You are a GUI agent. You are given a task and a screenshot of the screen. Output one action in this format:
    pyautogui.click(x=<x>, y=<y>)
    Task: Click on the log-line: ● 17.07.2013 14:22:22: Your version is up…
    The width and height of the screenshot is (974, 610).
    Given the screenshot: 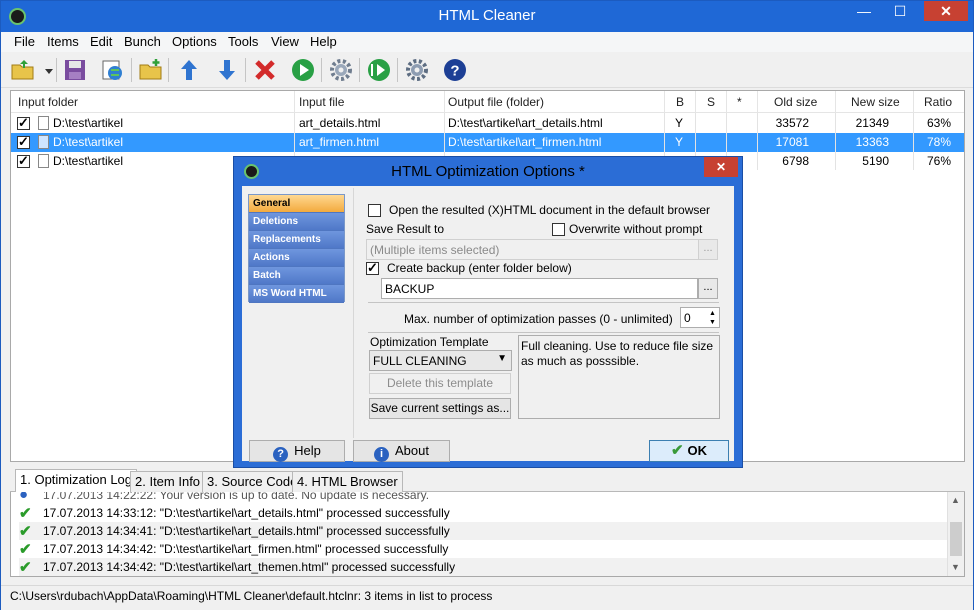 What is the action you would take?
    pyautogui.click(x=224, y=498)
    